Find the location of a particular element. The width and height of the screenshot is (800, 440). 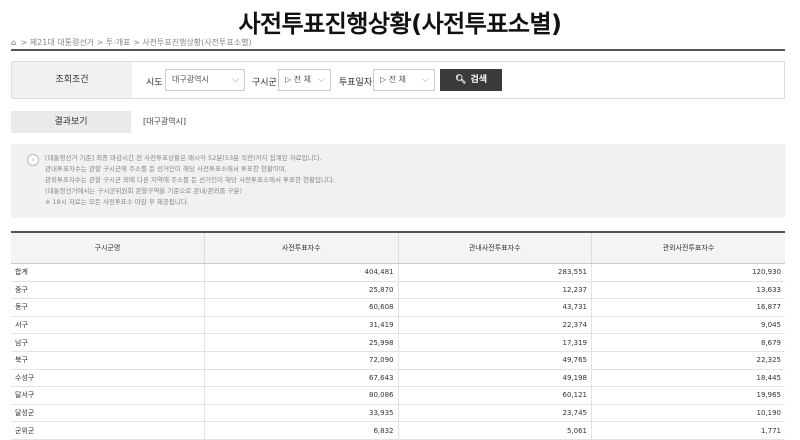

table-cell: 10,190 is located at coordinates (688, 413).